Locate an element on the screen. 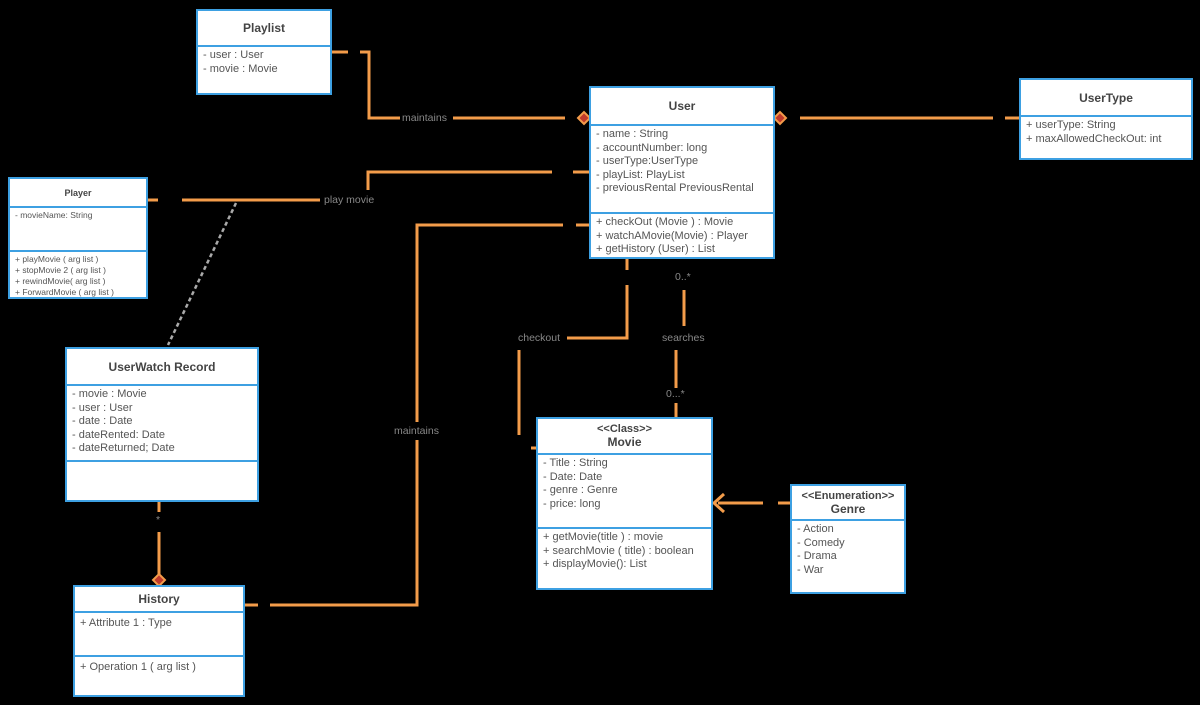  class-header: <<Enumeration>> Genre is located at coordinates (848, 503).